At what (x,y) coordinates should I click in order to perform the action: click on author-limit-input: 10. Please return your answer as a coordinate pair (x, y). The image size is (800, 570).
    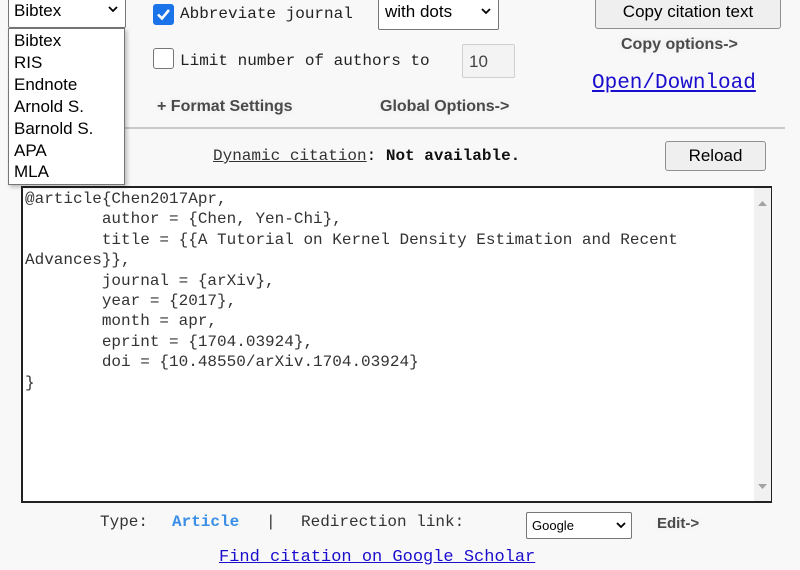
    Looking at the image, I should click on (488, 61).